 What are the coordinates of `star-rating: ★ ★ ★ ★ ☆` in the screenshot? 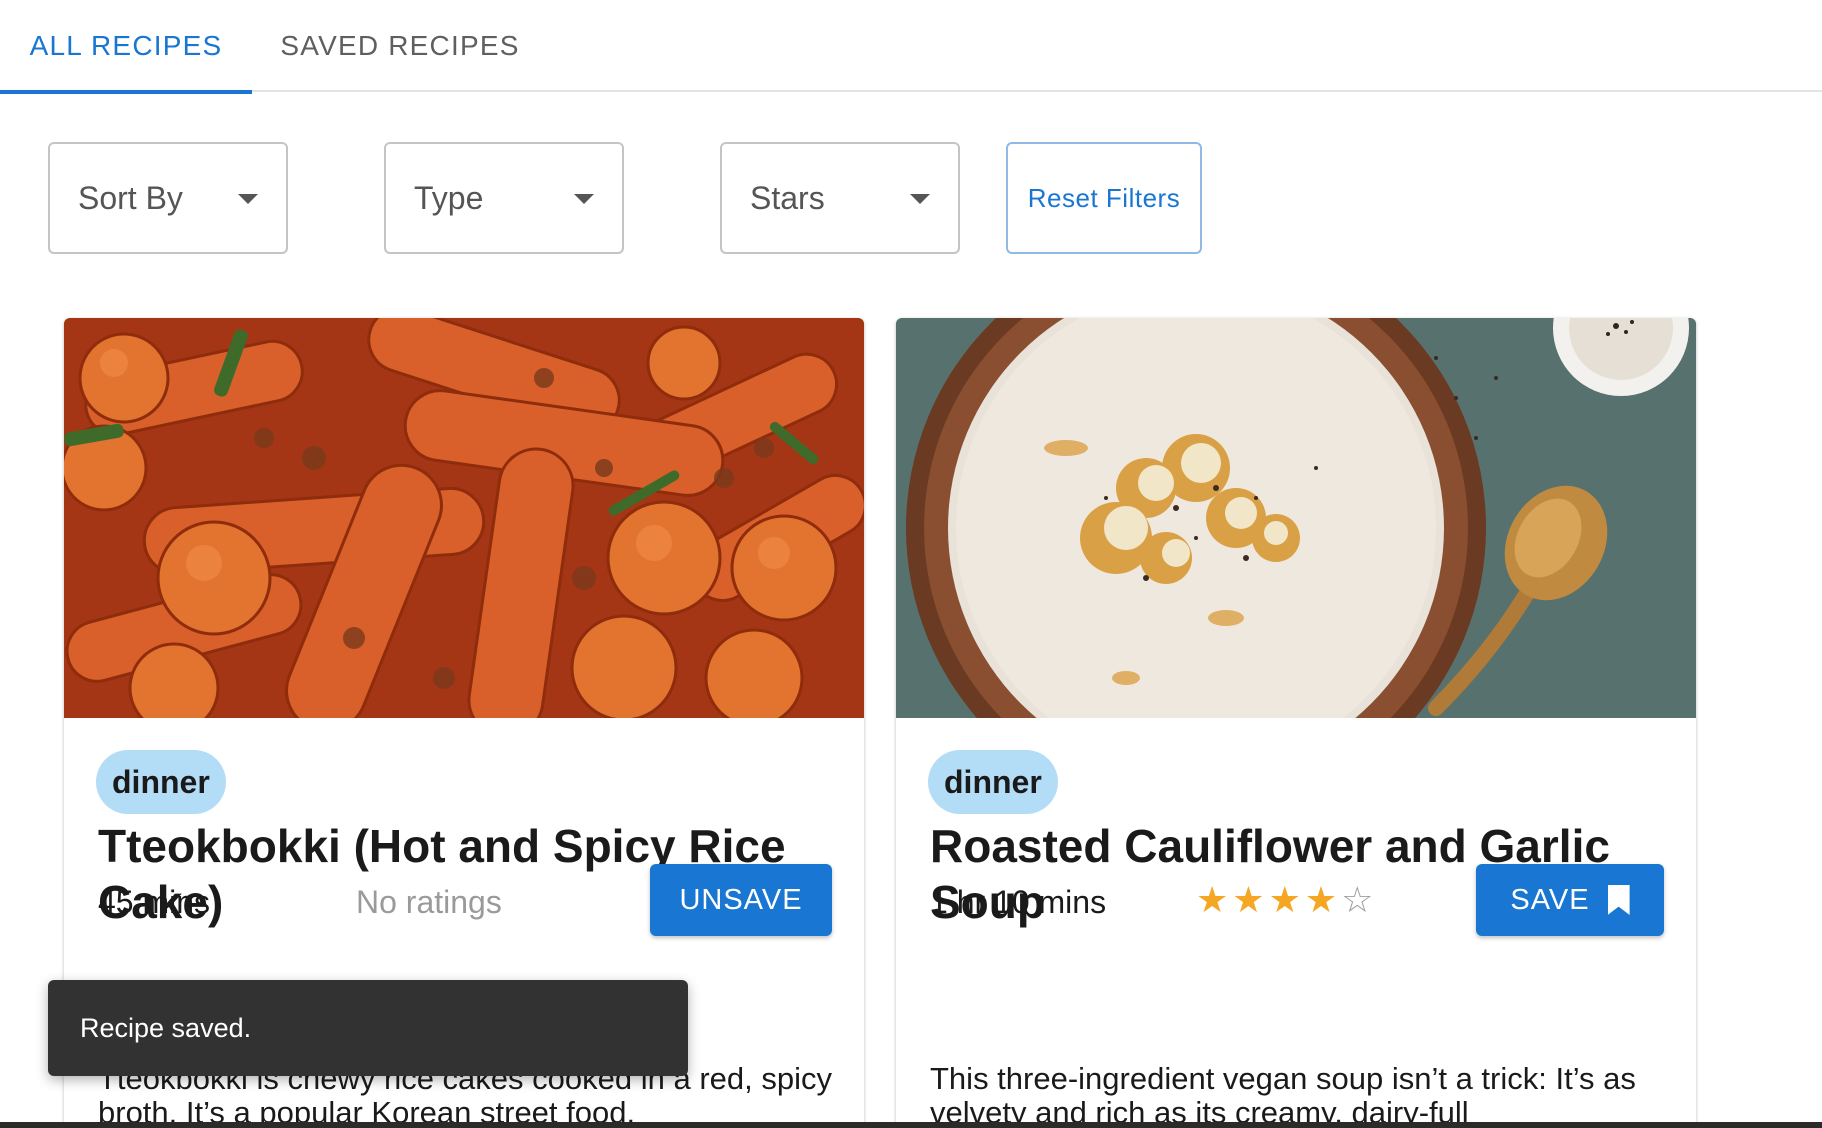 It's located at (1284, 900).